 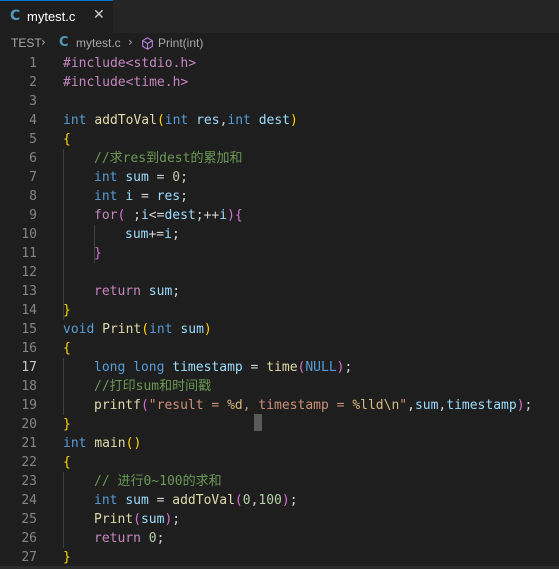 What do you see at coordinates (279, 557) in the screenshot?
I see `code-line: 27 }` at bounding box center [279, 557].